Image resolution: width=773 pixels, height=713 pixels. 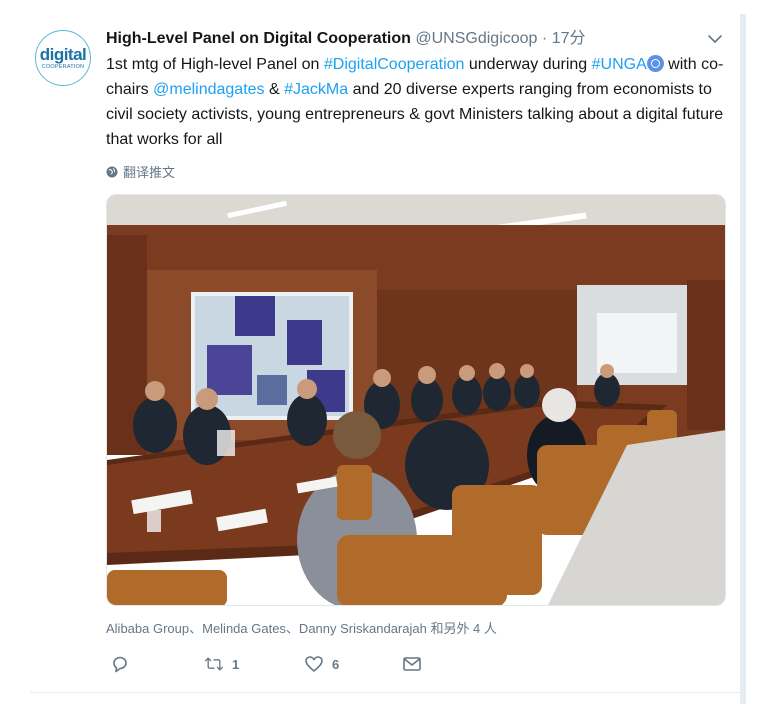 What do you see at coordinates (112, 171) in the screenshot?
I see `globe-icon` at bounding box center [112, 171].